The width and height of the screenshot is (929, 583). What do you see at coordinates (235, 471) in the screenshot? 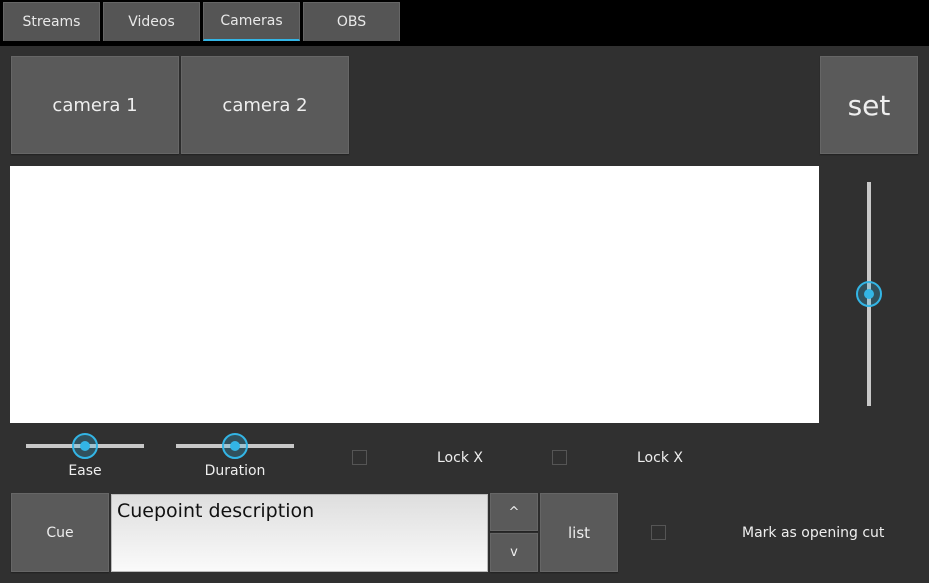
I see `duration-label: Duration` at bounding box center [235, 471].